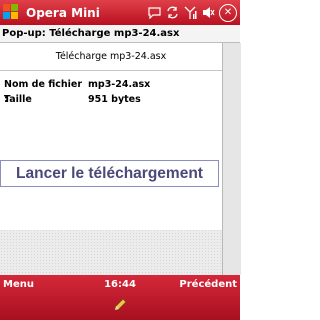 The width and height of the screenshot is (320, 320). Describe the element at coordinates (208, 13) in the screenshot. I see `volume-icon` at that location.